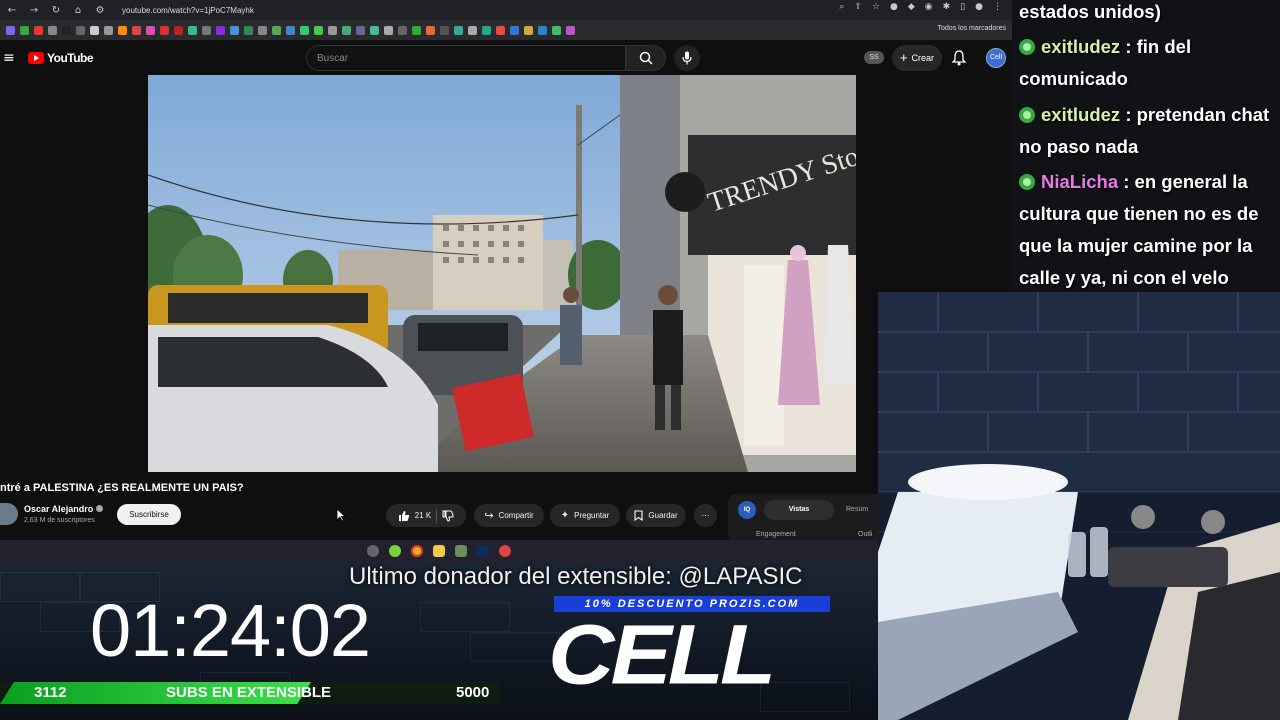 This screenshot has width=1280, height=720. Describe the element at coordinates (962, 7) in the screenshot. I see `sidepanel-icon: ▯` at that location.